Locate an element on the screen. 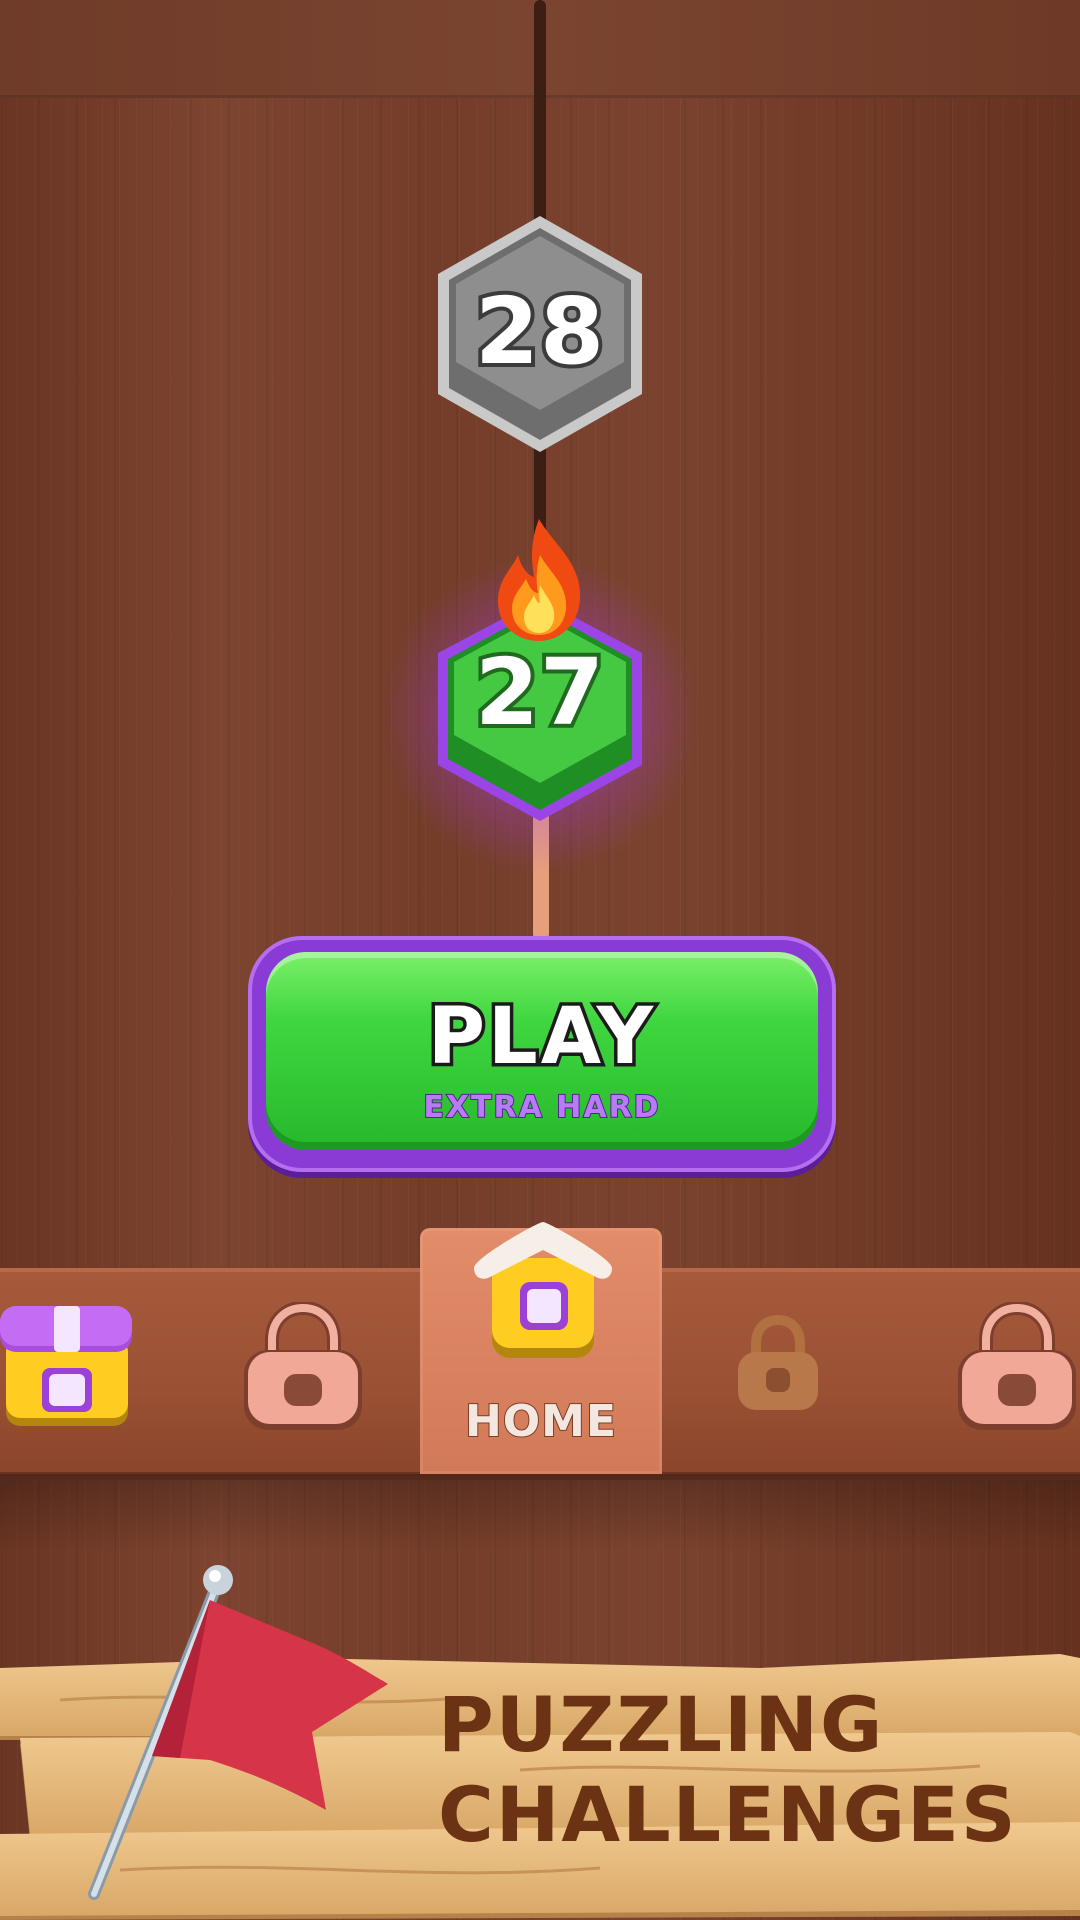 The image size is (1080, 1920). banner-title-line1: PUZZLING is located at coordinates (661, 1724).